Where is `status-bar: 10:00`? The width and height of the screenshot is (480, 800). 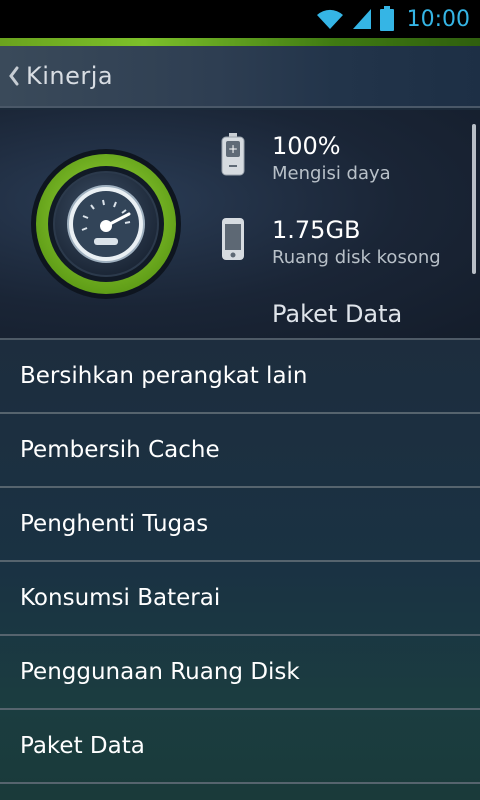
status-bar: 10:00 is located at coordinates (240, 19).